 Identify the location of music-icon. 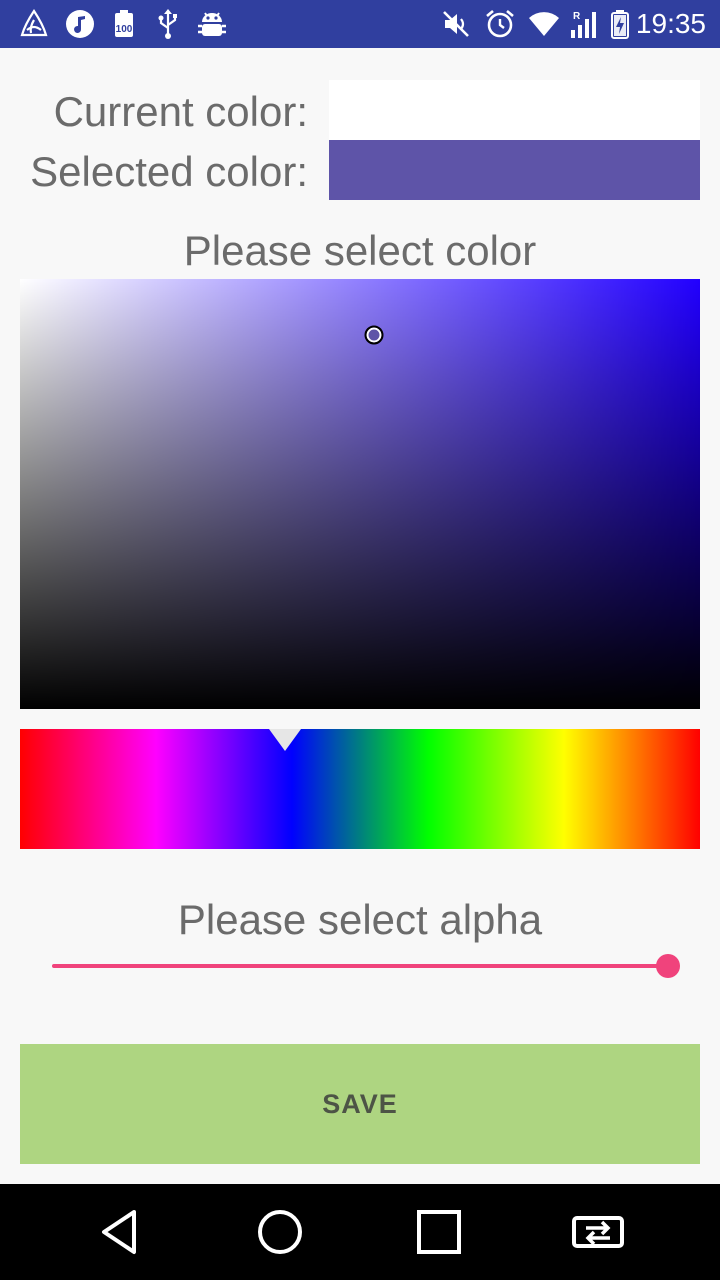
(80, 24).